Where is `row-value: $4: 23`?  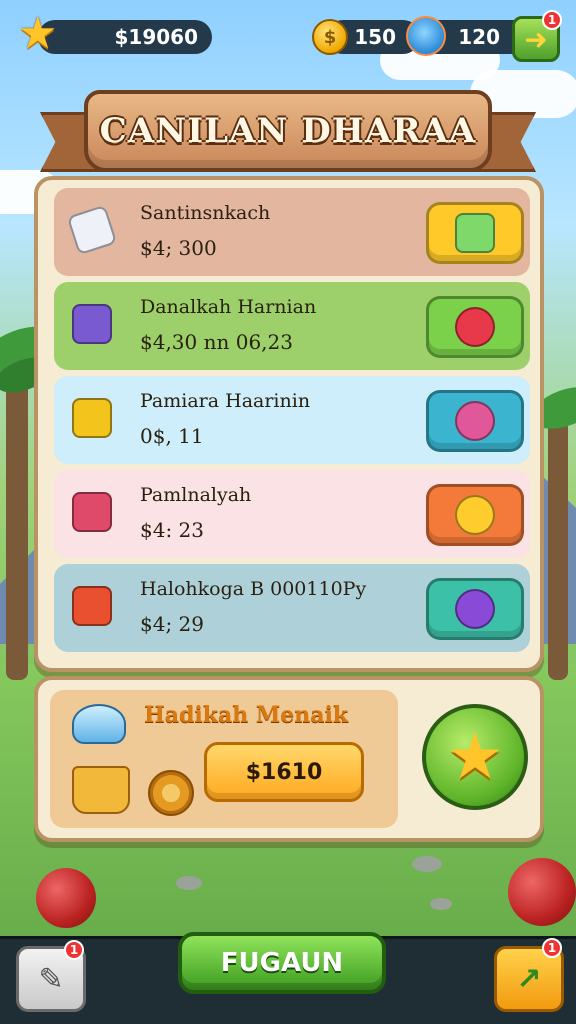
row-value: $4: 23 is located at coordinates (172, 530).